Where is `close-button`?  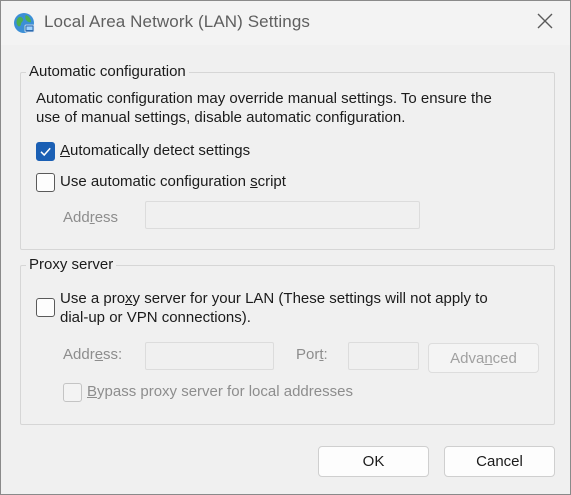
close-button is located at coordinates (545, 23).